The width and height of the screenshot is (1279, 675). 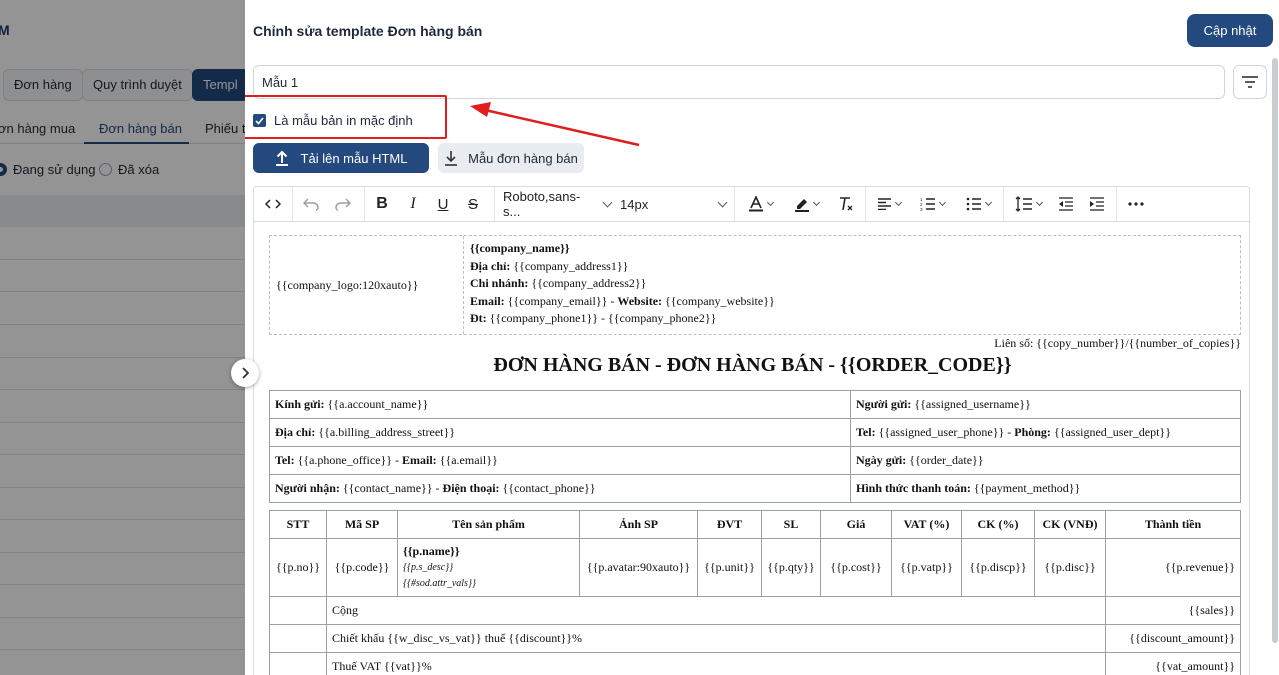 I want to click on more-icon, so click(x=1136, y=204).